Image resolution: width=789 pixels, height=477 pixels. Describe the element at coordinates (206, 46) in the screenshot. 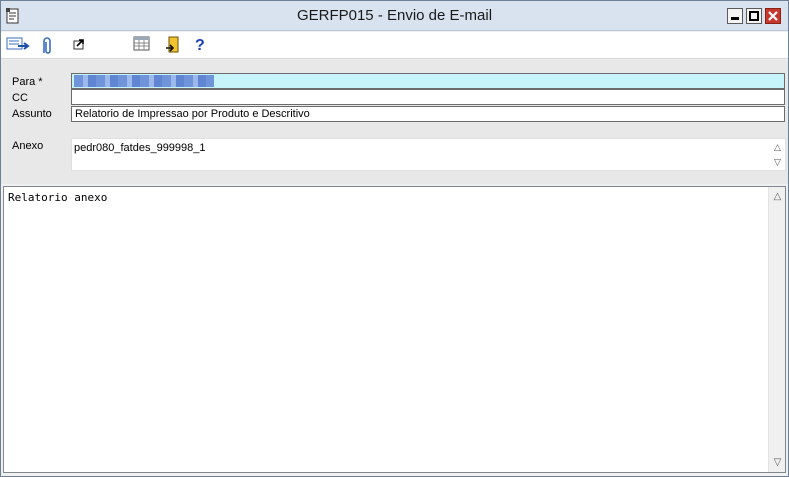

I see `help-button: ?` at that location.